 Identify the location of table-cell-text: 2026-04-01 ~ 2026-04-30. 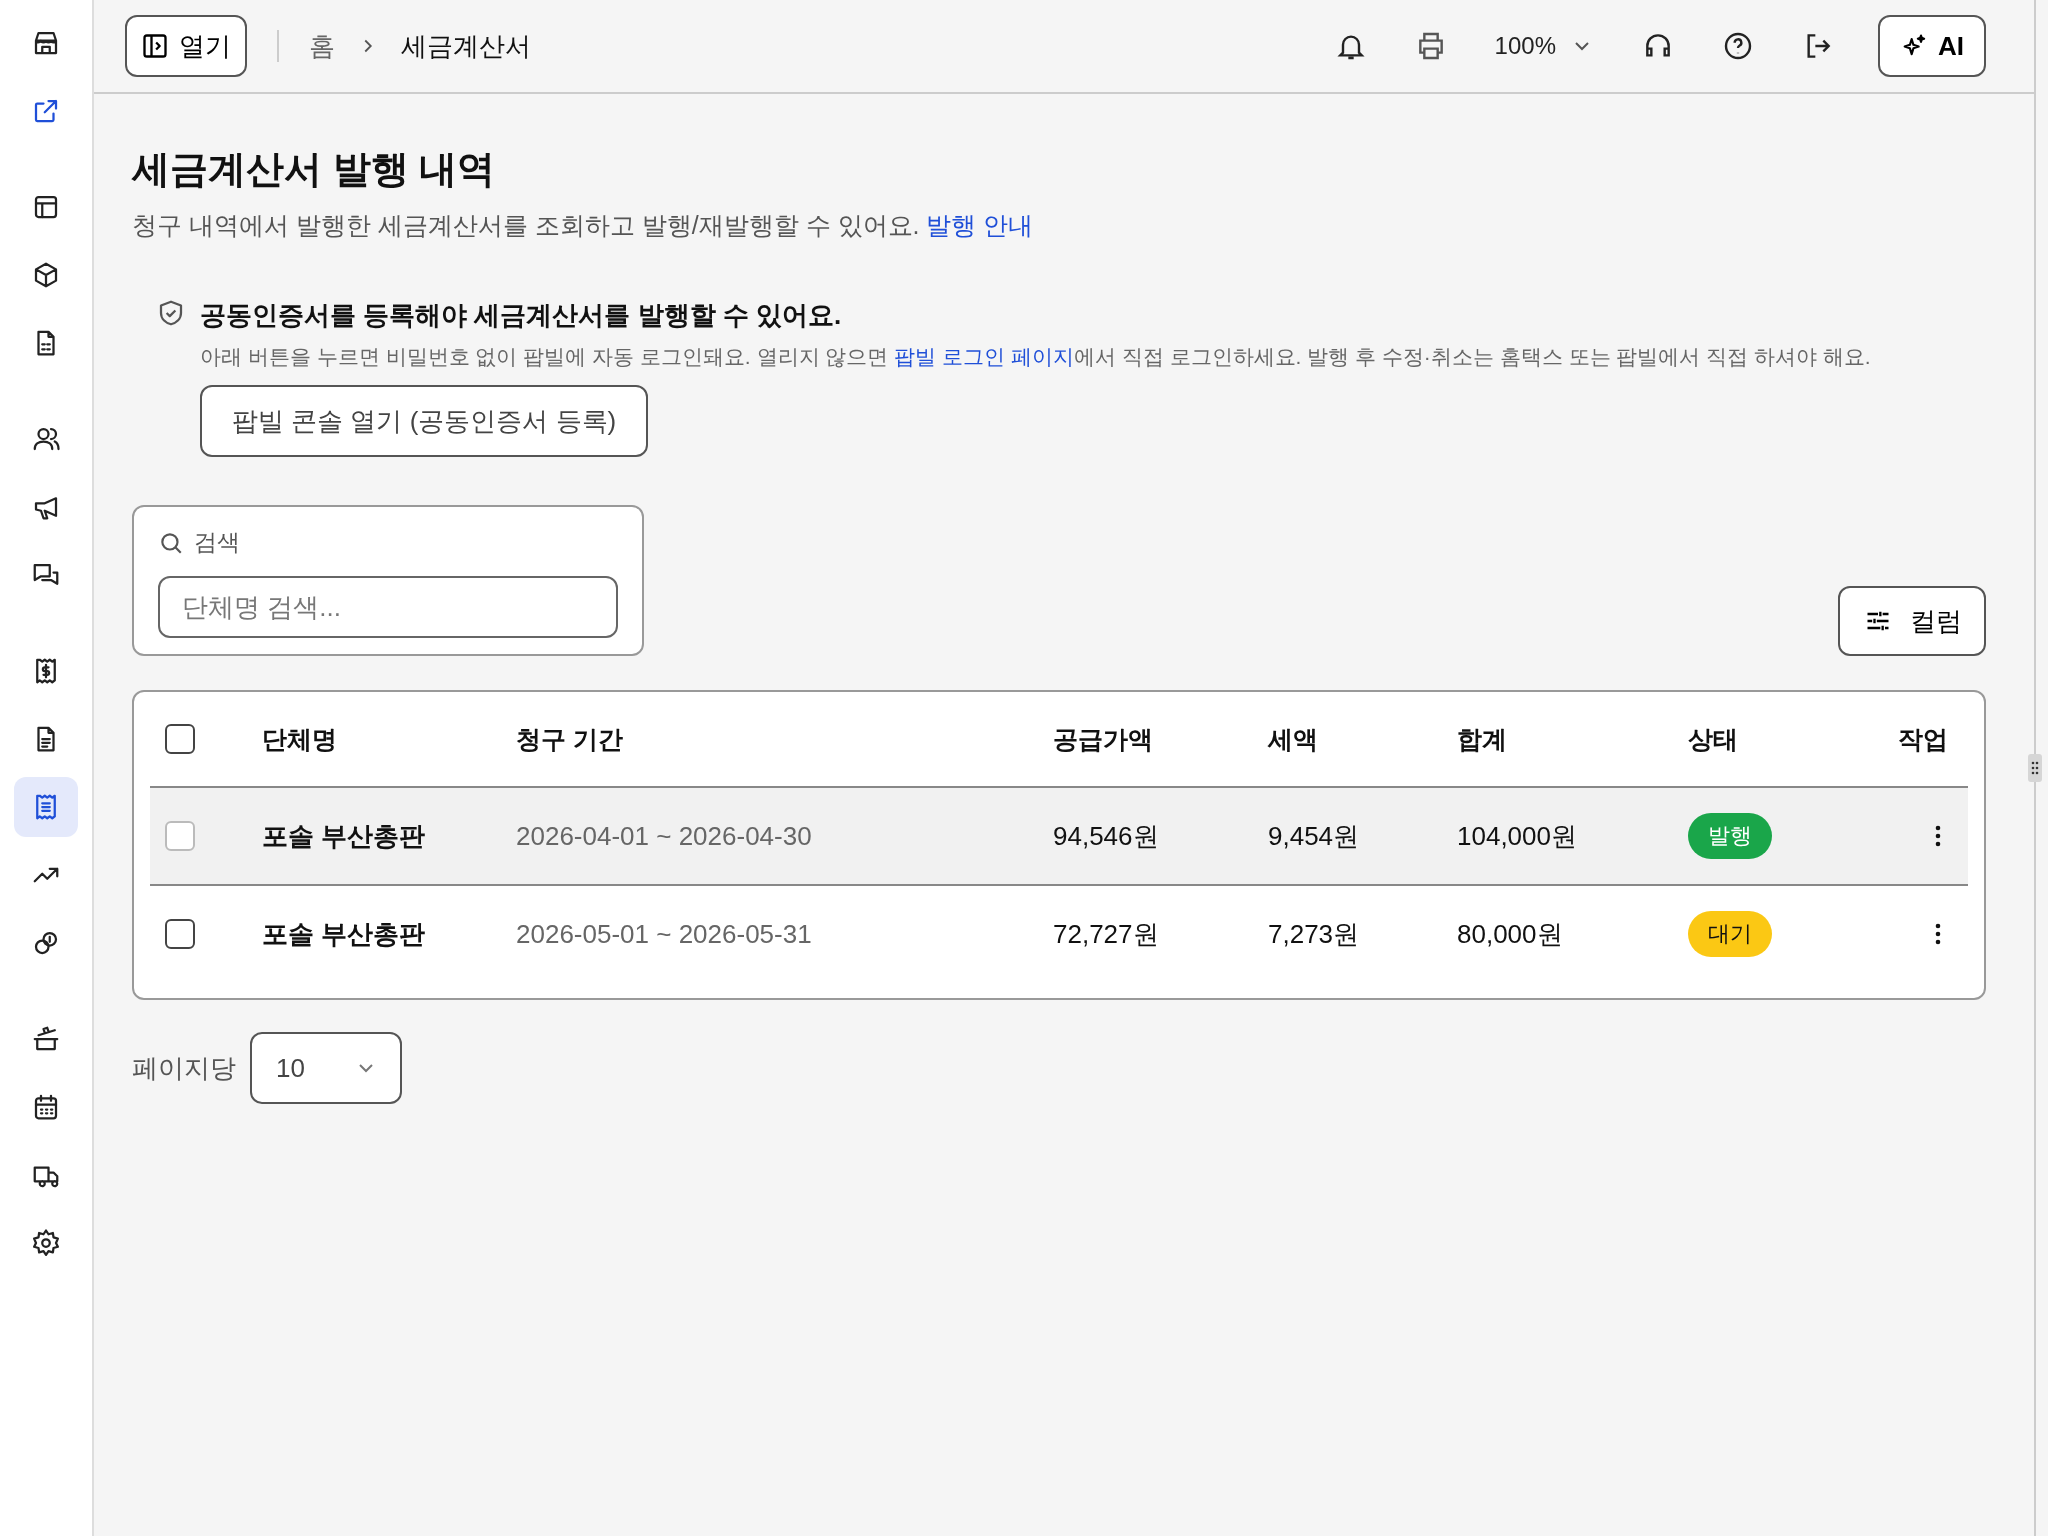
(664, 836).